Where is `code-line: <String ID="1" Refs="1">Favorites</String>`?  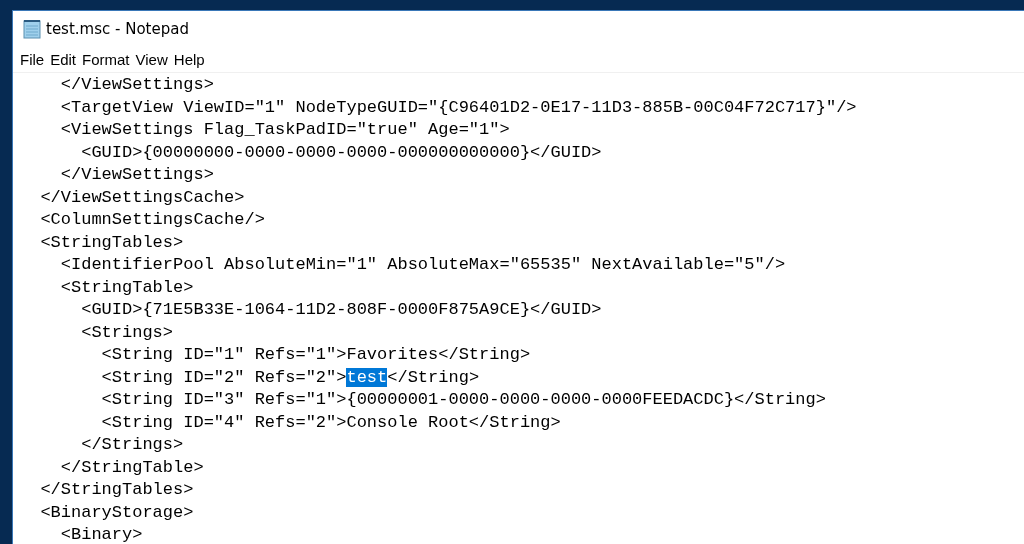
code-line: <String ID="1" Refs="1">Favorites</String> is located at coordinates (315, 355).